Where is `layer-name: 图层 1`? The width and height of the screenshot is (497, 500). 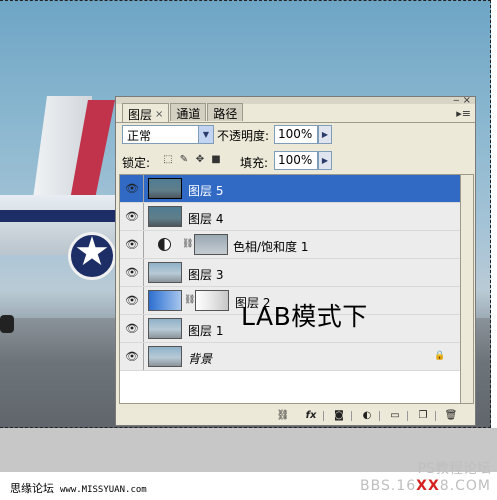
layer-name: 图层 1 is located at coordinates (205, 330).